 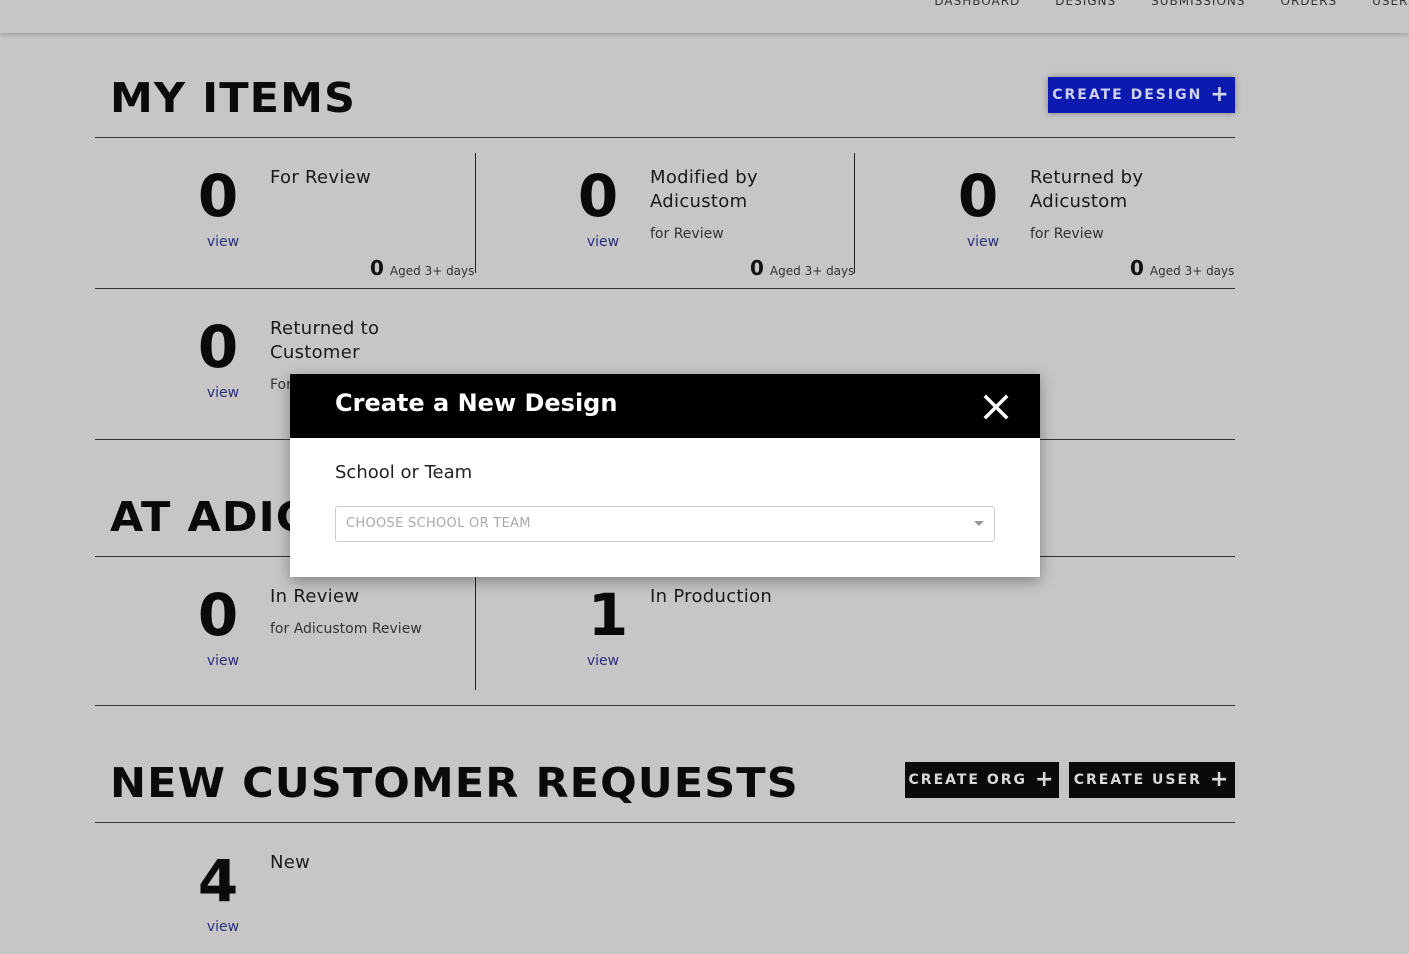 What do you see at coordinates (979, 523) in the screenshot?
I see `chevron-down-icon` at bounding box center [979, 523].